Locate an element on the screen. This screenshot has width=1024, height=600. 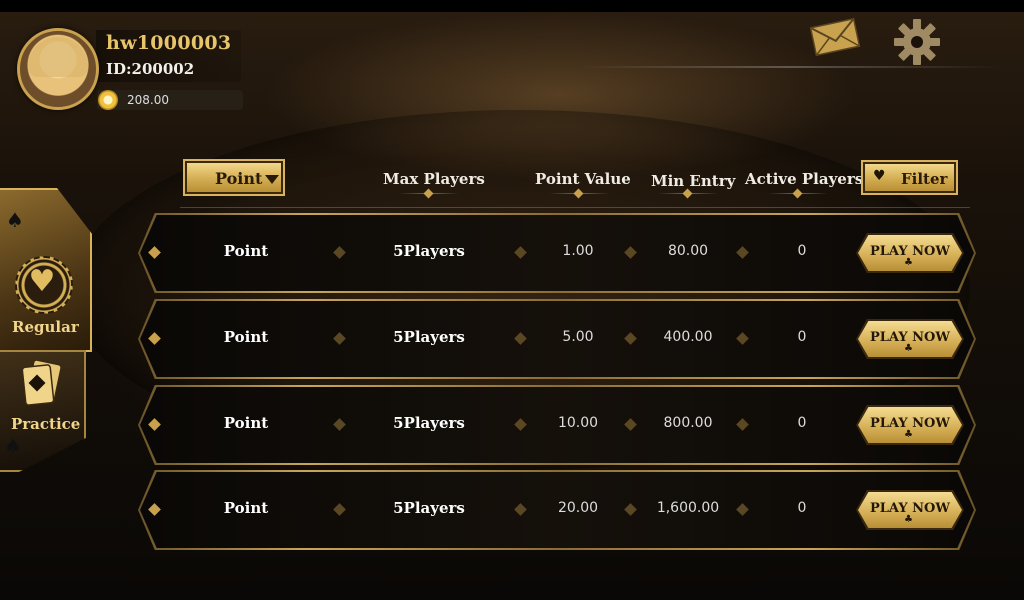
column-header-max-players: Max Players is located at coordinates (434, 179).